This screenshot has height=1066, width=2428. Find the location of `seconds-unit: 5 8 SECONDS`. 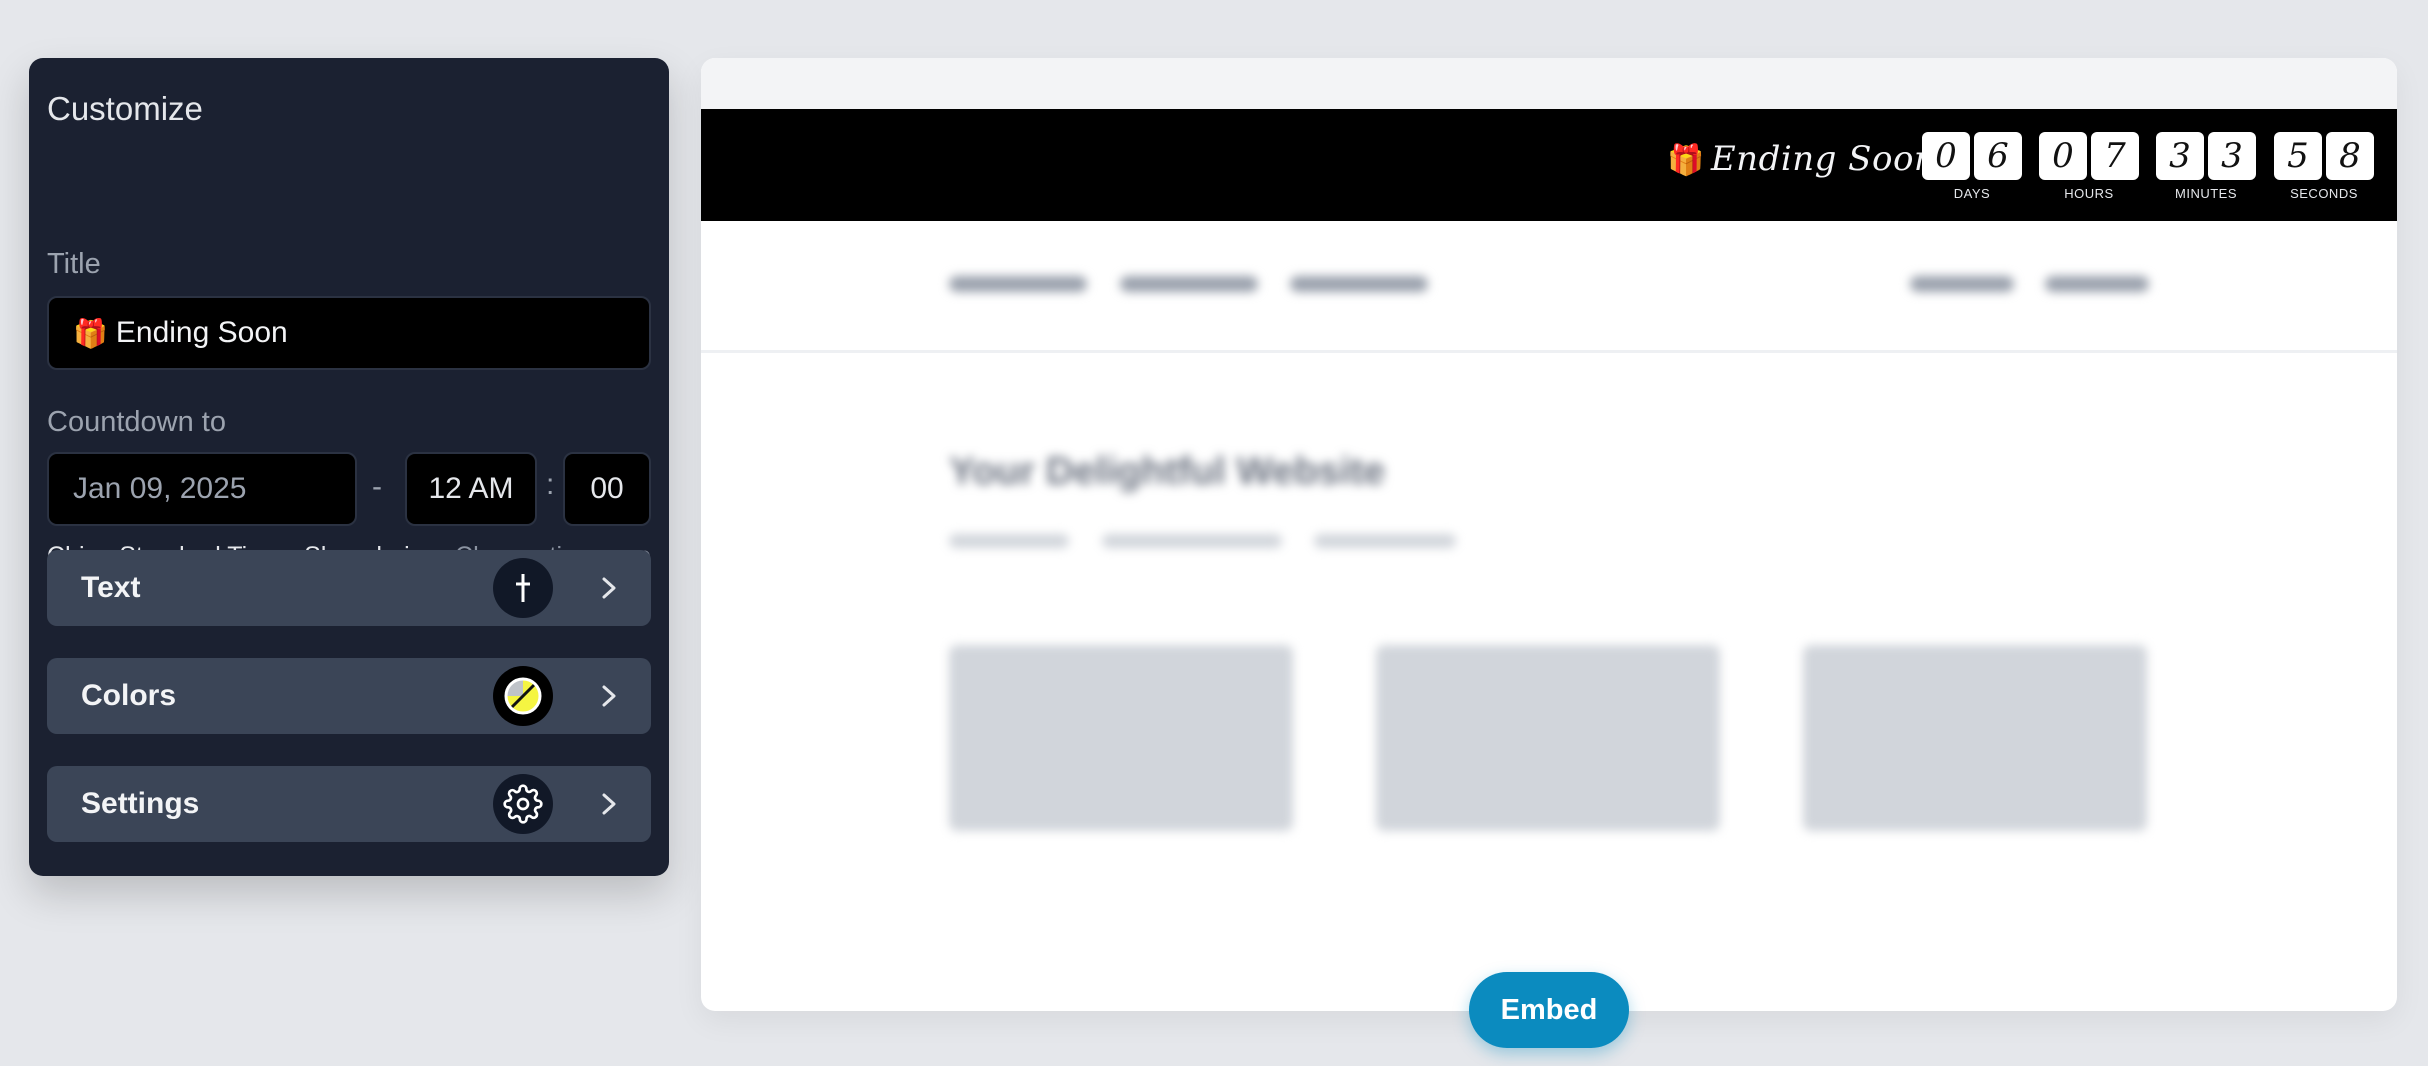

seconds-unit: 5 8 SECONDS is located at coordinates (2324, 166).